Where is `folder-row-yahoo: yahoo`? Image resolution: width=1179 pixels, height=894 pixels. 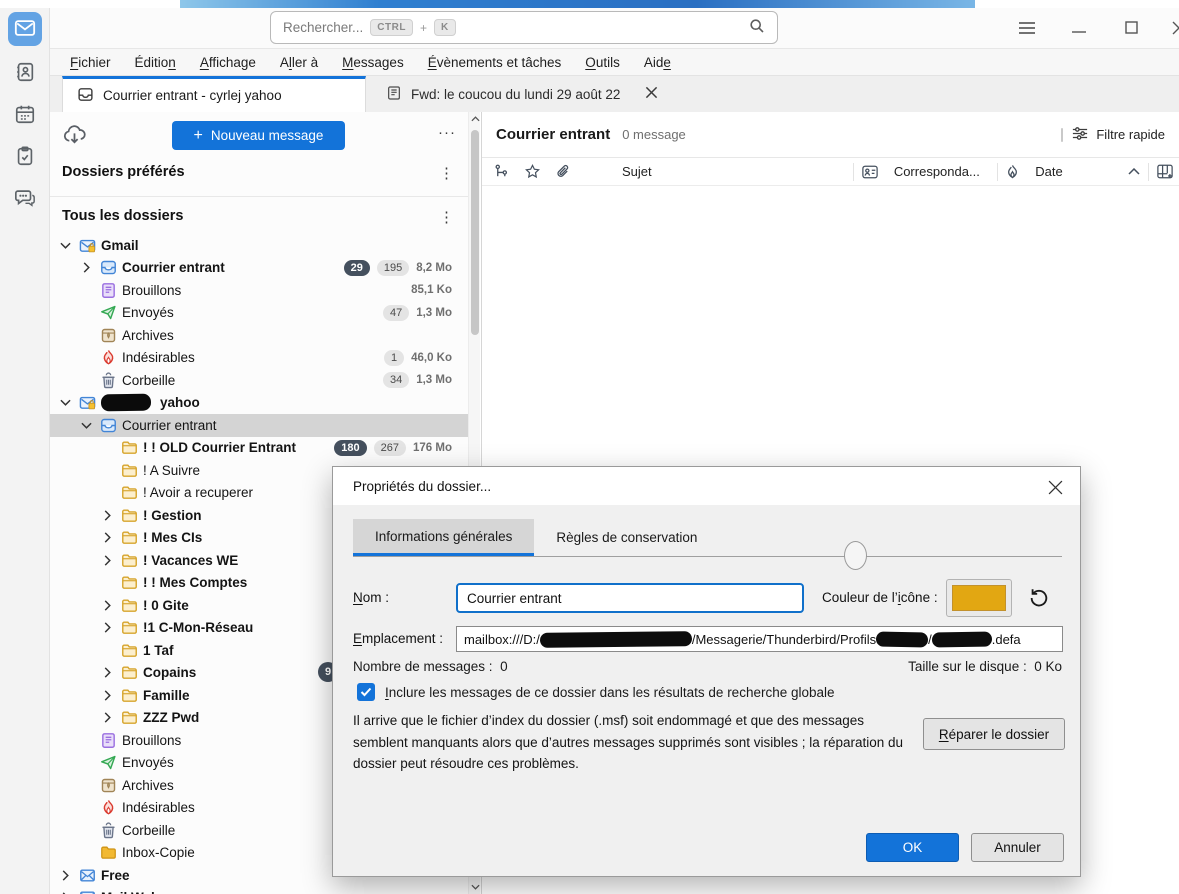
folder-row-yahoo: yahoo is located at coordinates (259, 403).